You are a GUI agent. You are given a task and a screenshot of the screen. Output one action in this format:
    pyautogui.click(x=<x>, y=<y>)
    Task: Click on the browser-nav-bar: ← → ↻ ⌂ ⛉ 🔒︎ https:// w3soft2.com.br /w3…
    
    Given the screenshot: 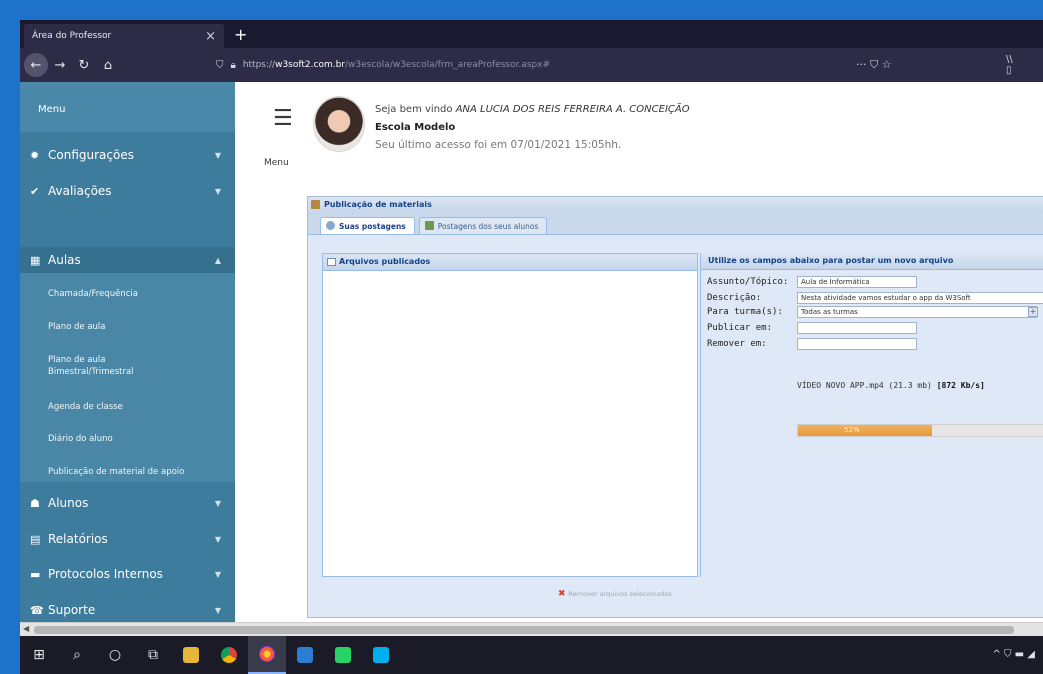 What is the action you would take?
    pyautogui.click(x=531, y=65)
    